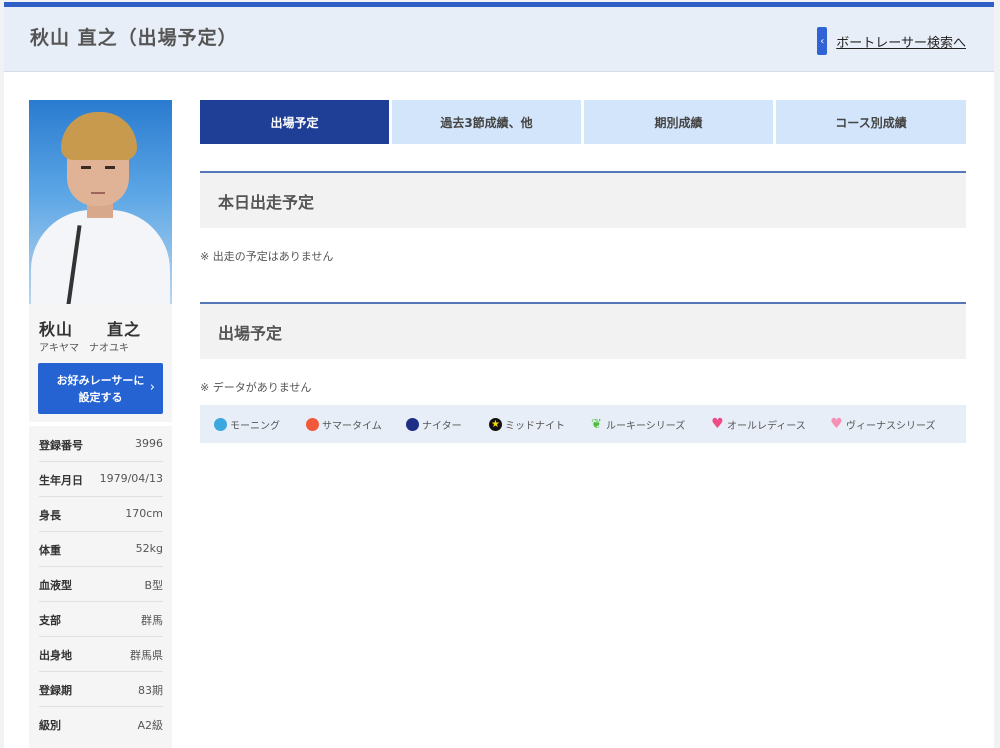 Image resolution: width=1000 pixels, height=748 pixels. What do you see at coordinates (101, 444) in the screenshot?
I see `profile-row-registration: 登録番号 3996` at bounding box center [101, 444].